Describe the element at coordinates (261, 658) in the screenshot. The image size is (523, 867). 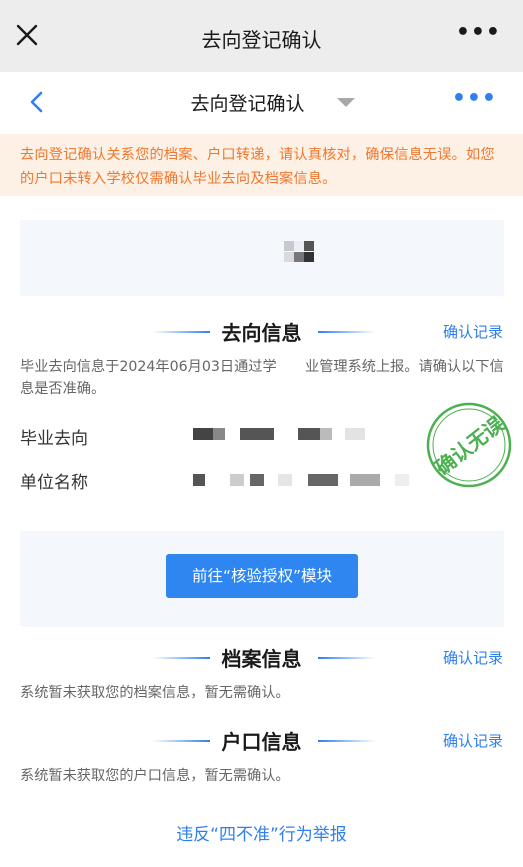
I see `section-header-archive: 档案信息 确认记录` at that location.